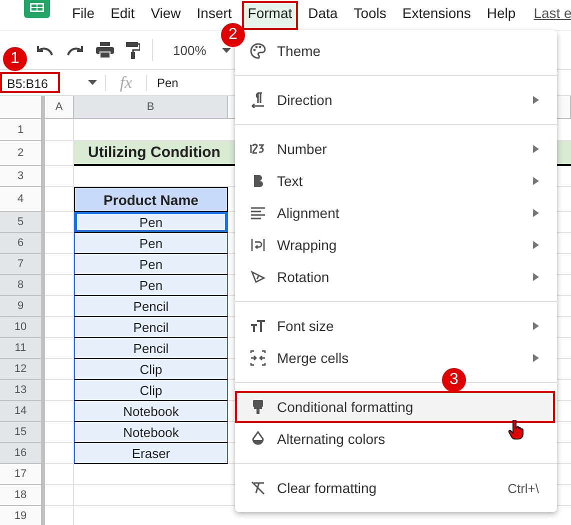 This screenshot has height=525, width=571. Describe the element at coordinates (22, 176) in the screenshot. I see `row-number: 3` at that location.